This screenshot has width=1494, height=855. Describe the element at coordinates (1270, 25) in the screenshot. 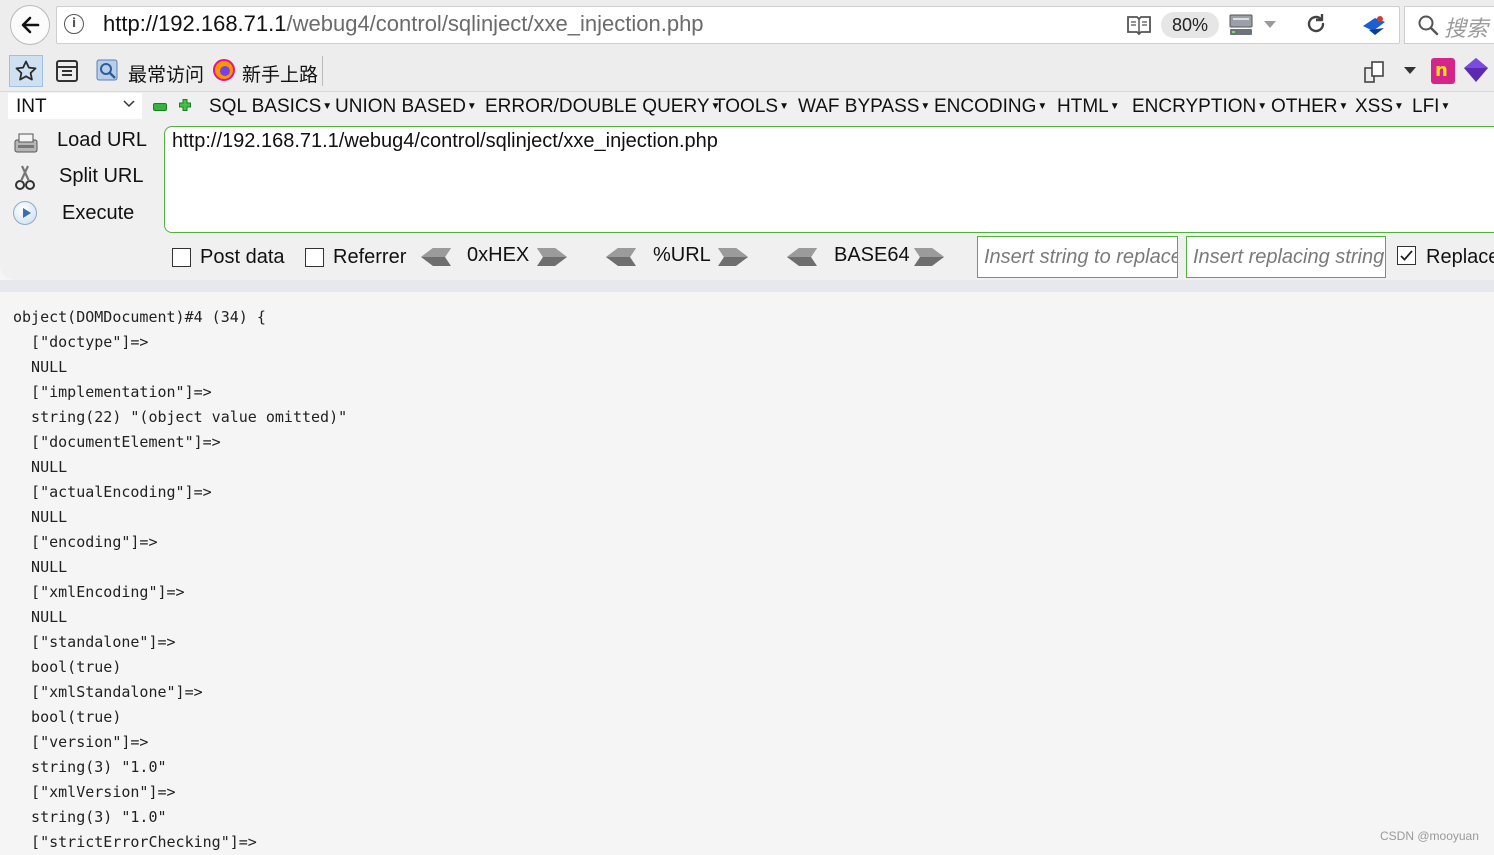

I see `dropdown-arrow-icon` at that location.